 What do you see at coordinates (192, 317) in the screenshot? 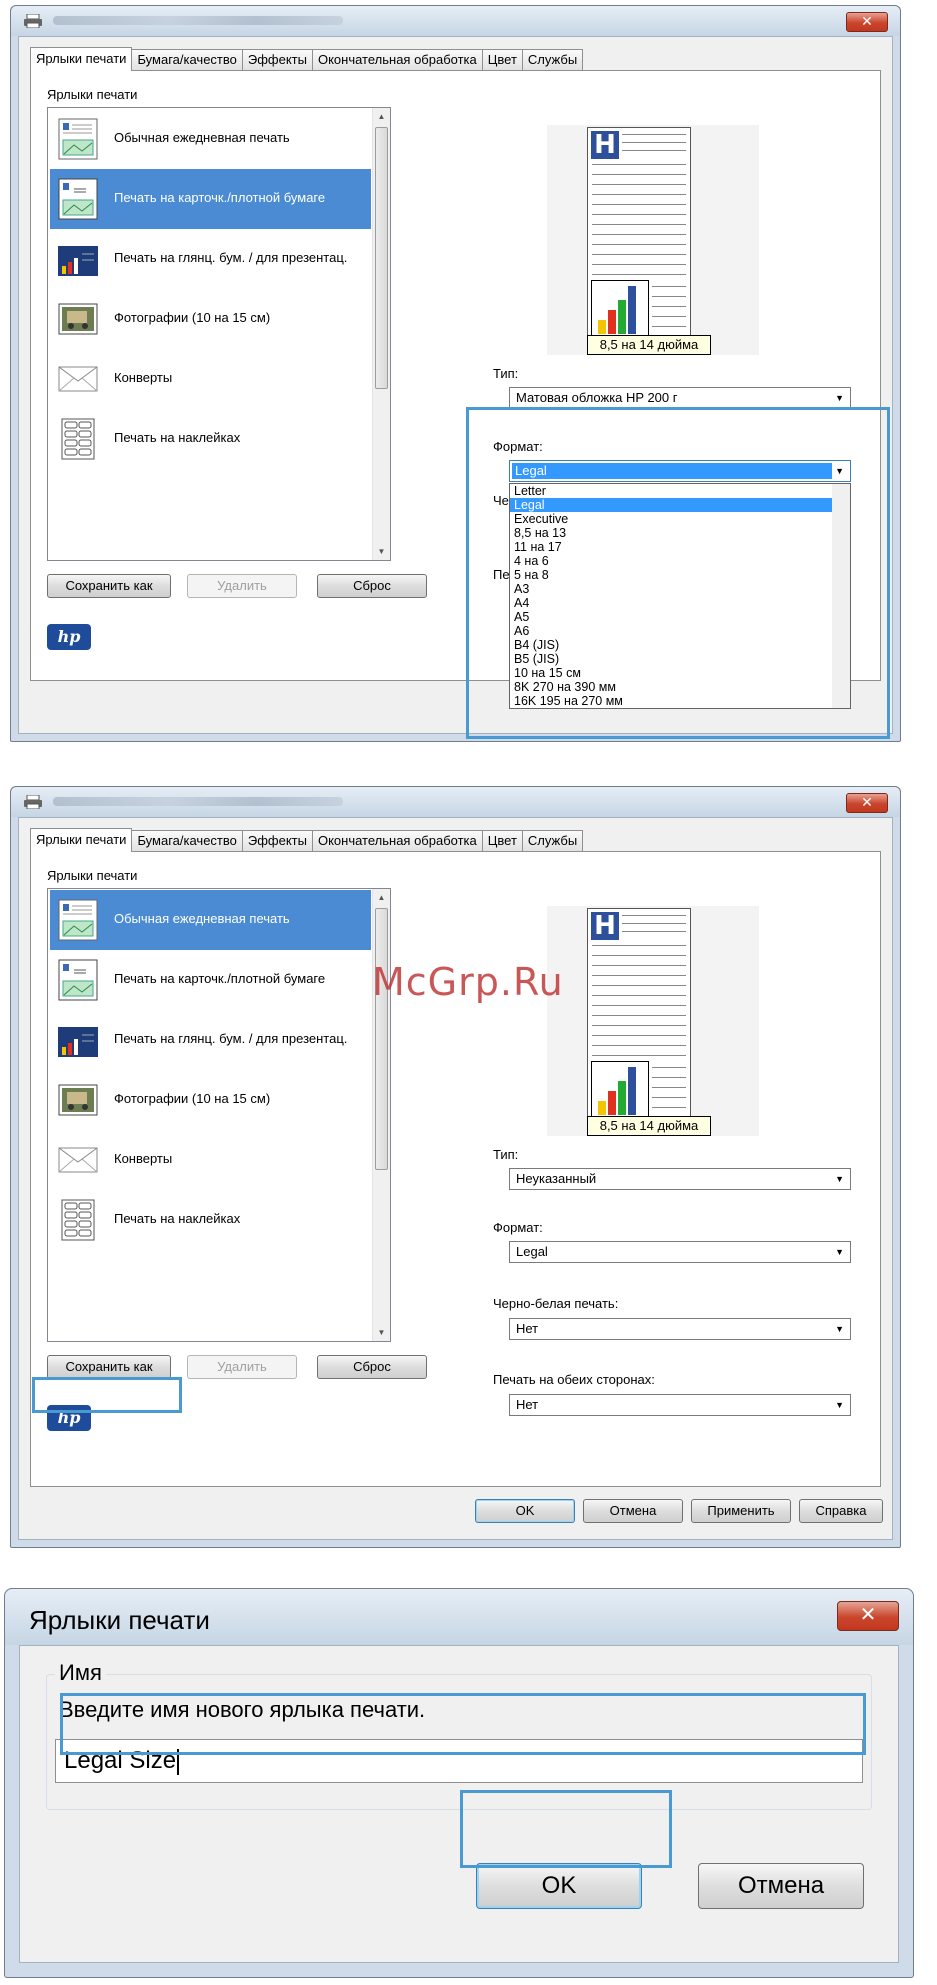
I see `list-item-label: Фотографии (10 на 15 см)` at bounding box center [192, 317].